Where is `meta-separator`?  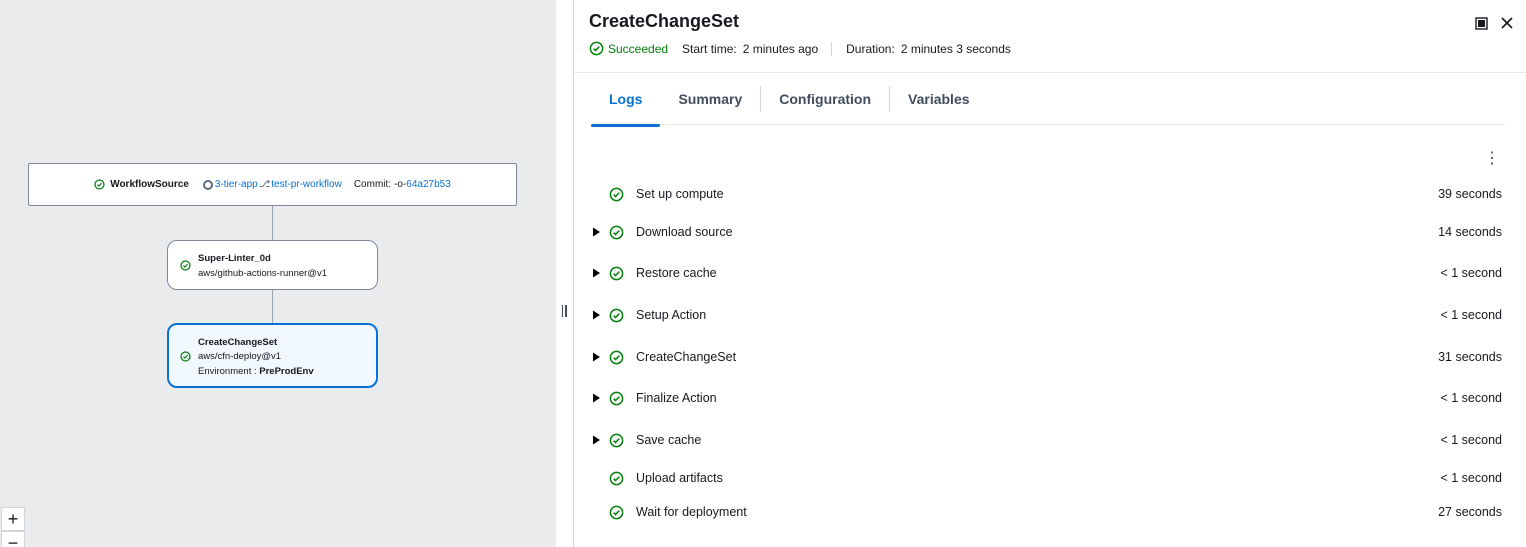 meta-separator is located at coordinates (832, 48).